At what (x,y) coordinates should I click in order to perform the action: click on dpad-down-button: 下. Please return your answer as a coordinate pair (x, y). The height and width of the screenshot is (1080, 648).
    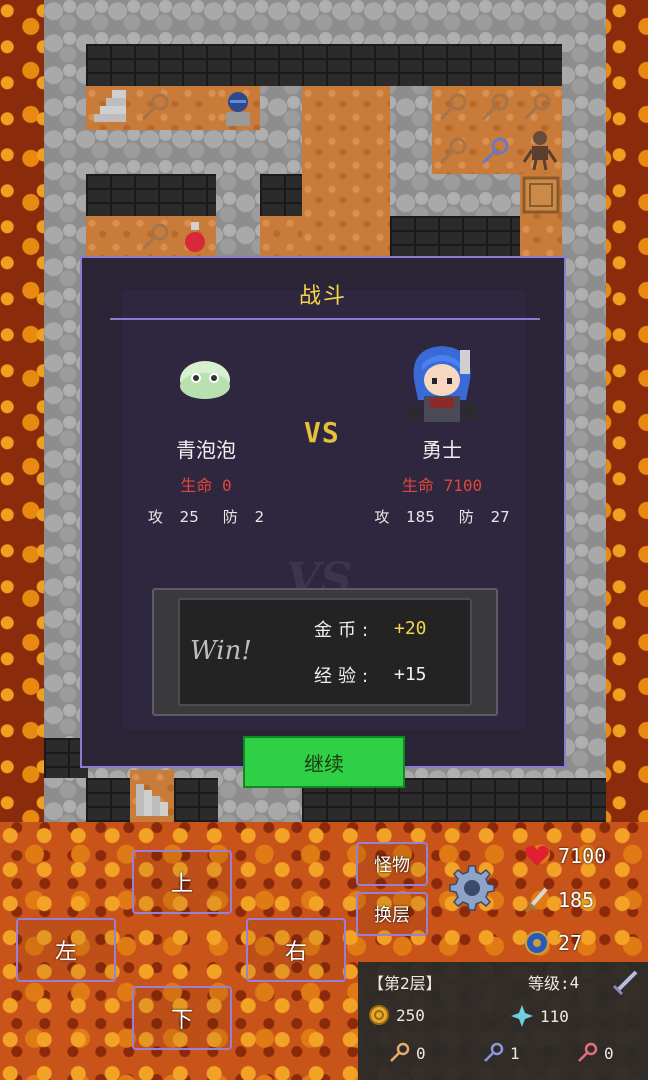
    Looking at the image, I should click on (182, 1018).